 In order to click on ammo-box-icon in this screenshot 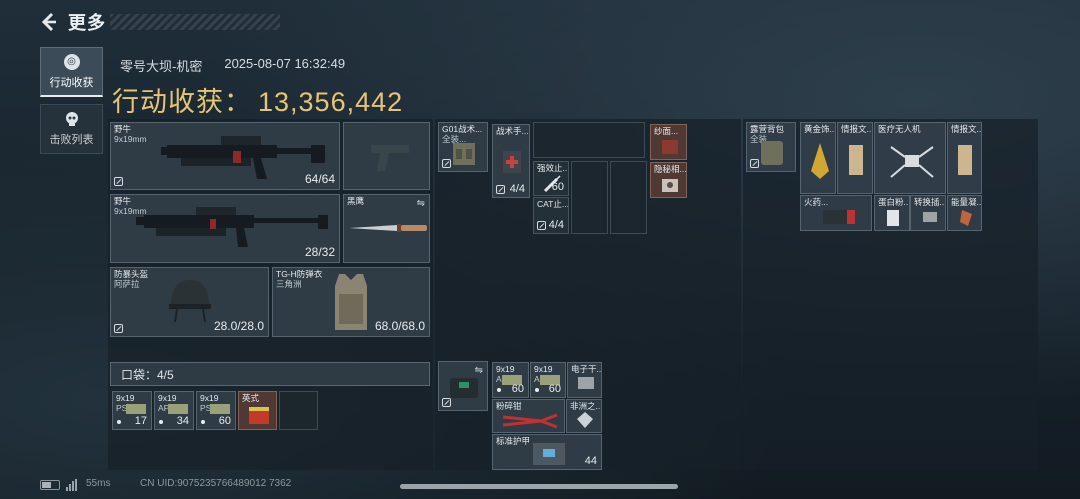, I will do `click(136, 409)`.